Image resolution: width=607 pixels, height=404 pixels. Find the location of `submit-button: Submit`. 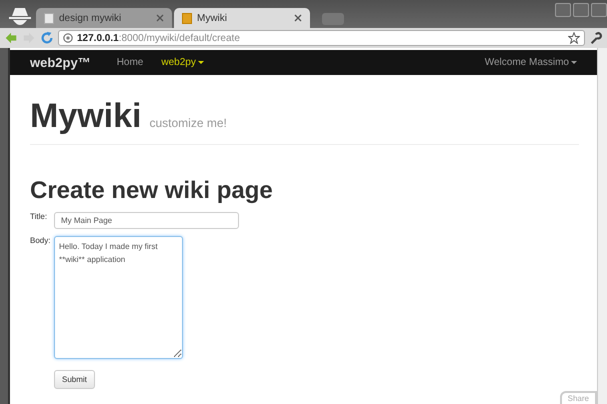

submit-button: Submit is located at coordinates (74, 379).